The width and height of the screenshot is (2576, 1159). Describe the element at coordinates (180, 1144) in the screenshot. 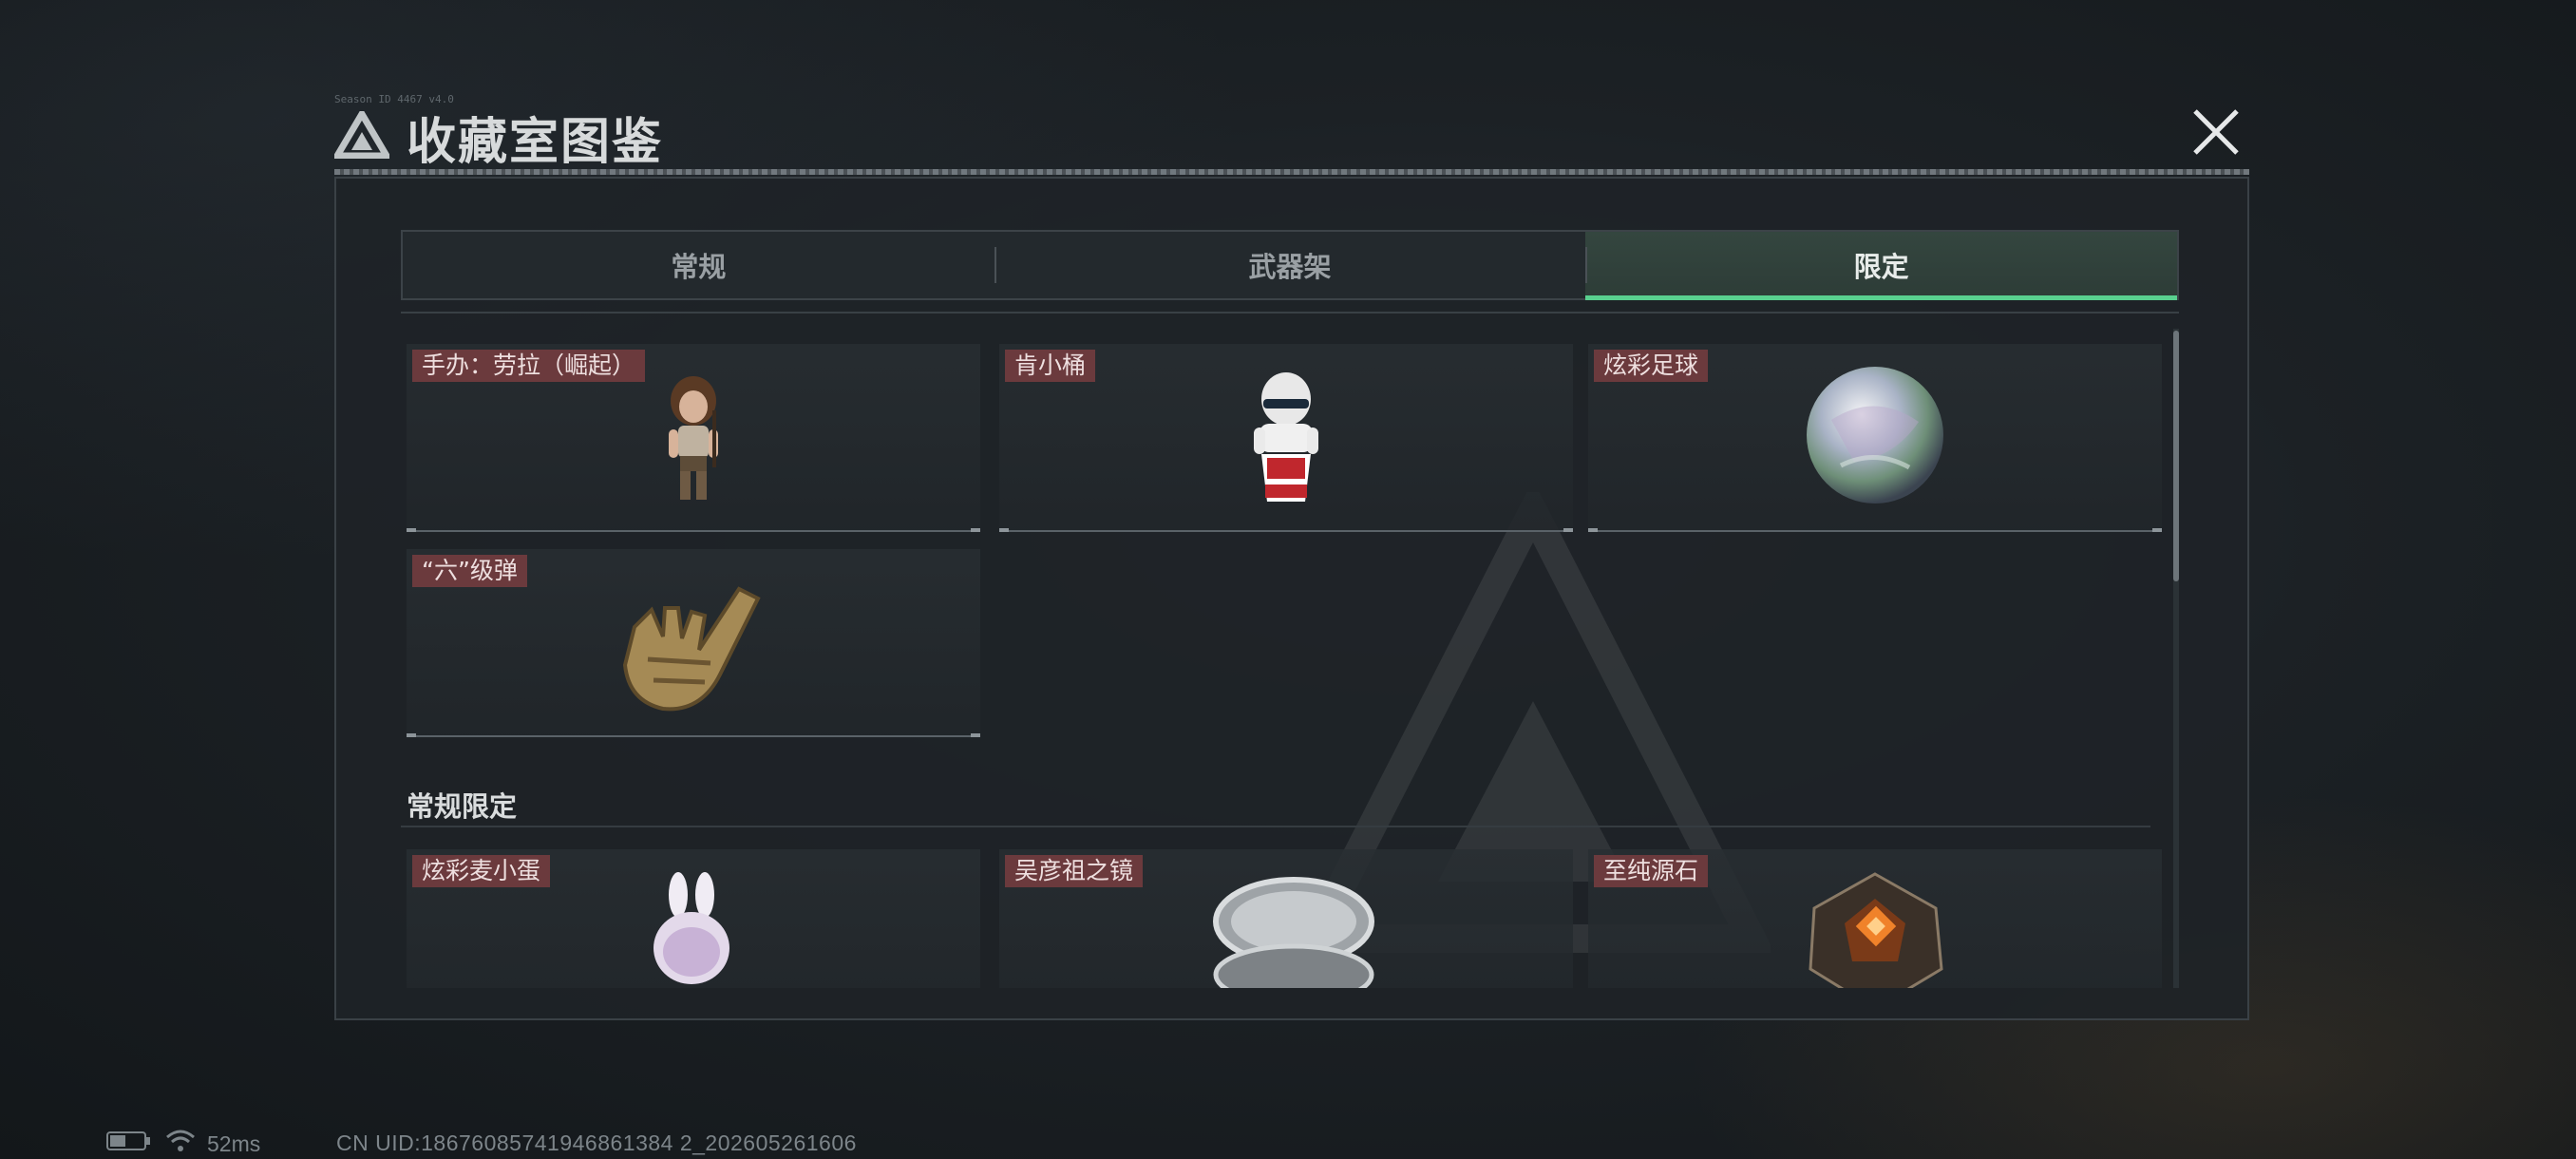

I see `wifi-icon` at that location.